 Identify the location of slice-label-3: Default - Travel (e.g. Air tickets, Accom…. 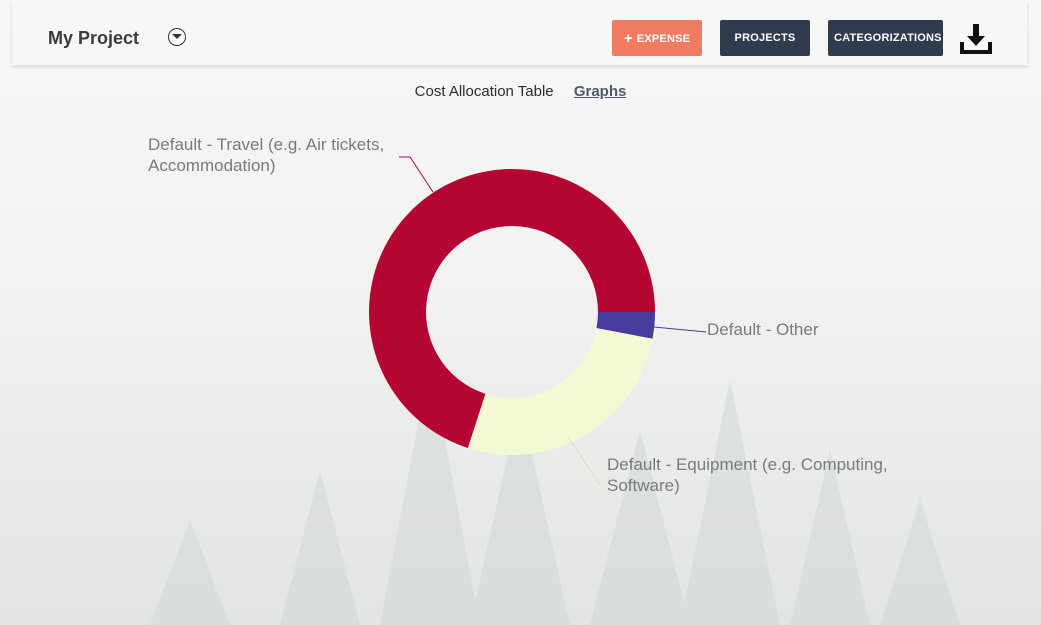
(266, 155).